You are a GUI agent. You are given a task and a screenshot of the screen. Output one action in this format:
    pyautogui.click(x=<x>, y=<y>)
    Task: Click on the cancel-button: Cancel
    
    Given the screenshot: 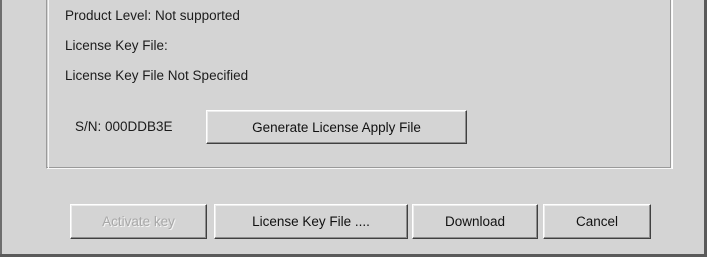 What is the action you would take?
    pyautogui.click(x=597, y=221)
    